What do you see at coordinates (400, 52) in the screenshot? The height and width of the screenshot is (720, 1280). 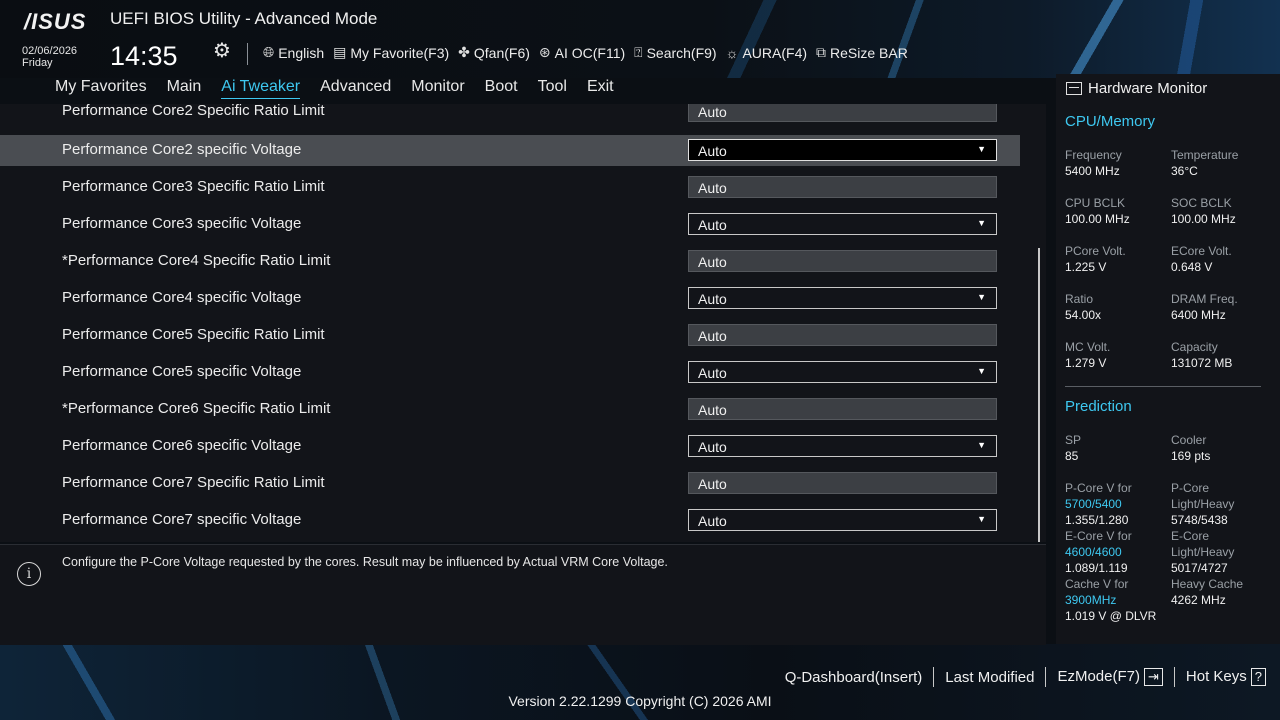 I see `my-favorite-label: My Favorite(F3)` at bounding box center [400, 52].